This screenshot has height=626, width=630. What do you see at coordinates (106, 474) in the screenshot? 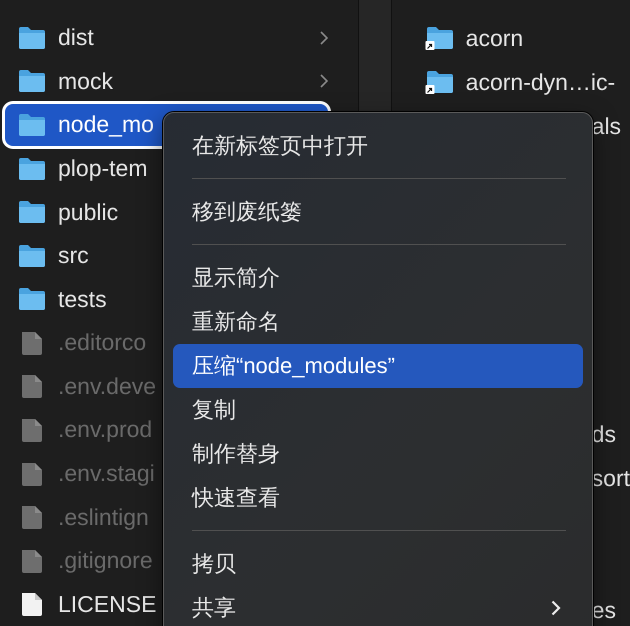
I see `file-name: .env.stagi` at bounding box center [106, 474].